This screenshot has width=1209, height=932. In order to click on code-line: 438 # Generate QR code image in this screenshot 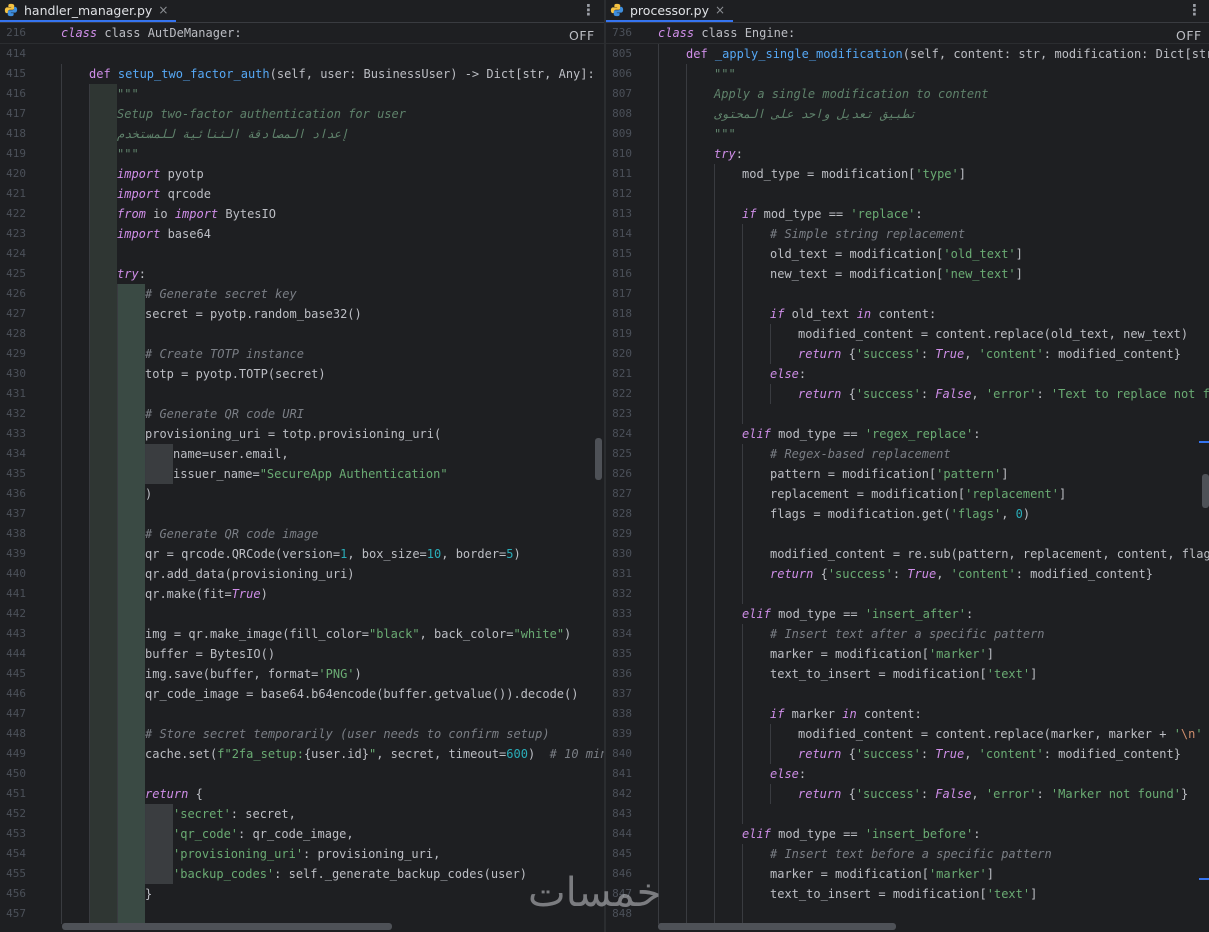, I will do `click(302, 534)`.